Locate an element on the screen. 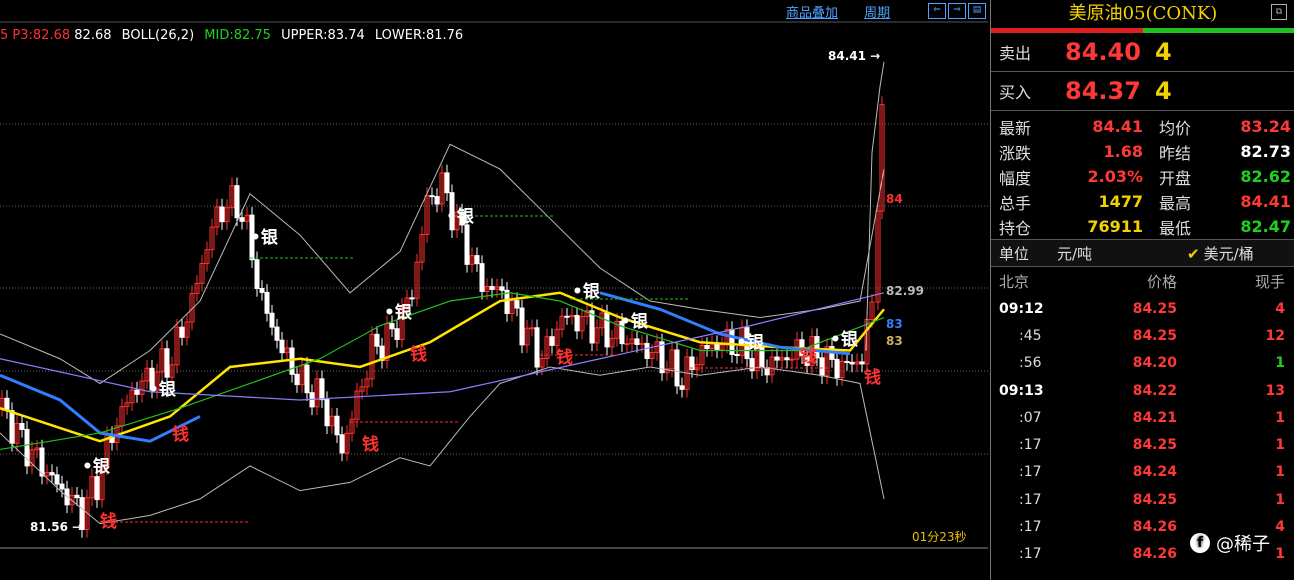 This screenshot has width=1294, height=580. unit-usd-option: ✔ 美元/桶 is located at coordinates (1220, 253).